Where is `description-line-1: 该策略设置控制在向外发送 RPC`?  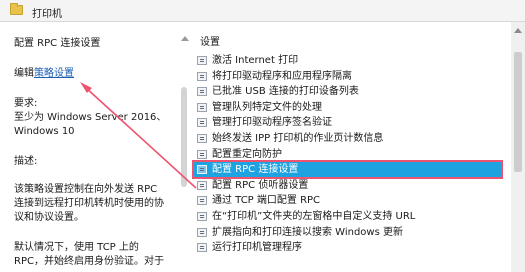 description-line-1: 该策略设置控制在向外发送 RPC is located at coordinates (86, 189).